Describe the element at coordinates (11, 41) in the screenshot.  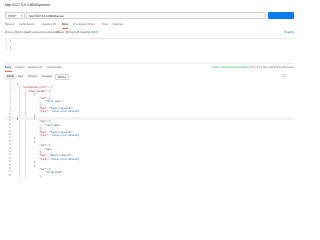
I see `editor-line: {` at that location.